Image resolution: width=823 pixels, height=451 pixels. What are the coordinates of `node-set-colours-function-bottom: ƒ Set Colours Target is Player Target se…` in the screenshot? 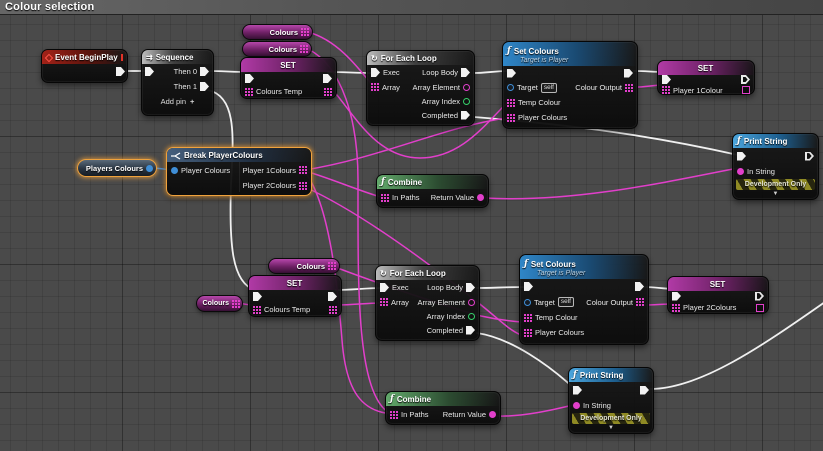 It's located at (584, 299).